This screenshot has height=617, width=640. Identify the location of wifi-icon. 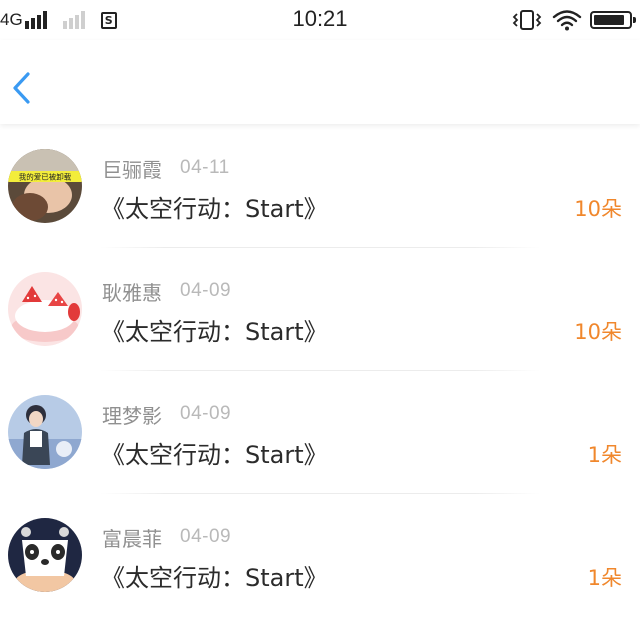
(567, 20).